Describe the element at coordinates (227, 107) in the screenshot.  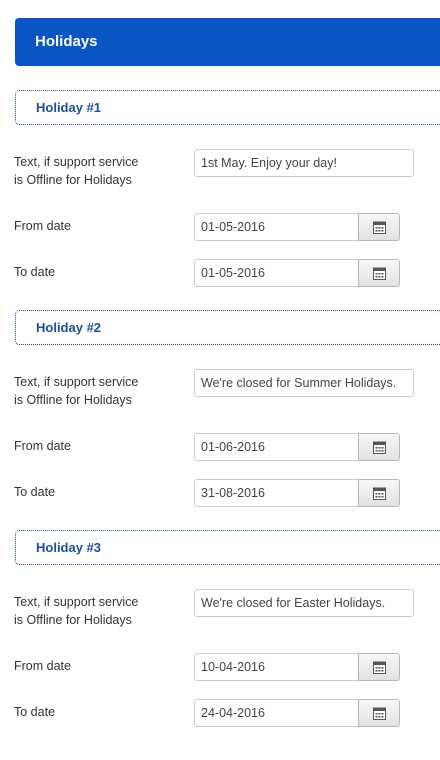
I see `section-header: Holiday #1` at that location.